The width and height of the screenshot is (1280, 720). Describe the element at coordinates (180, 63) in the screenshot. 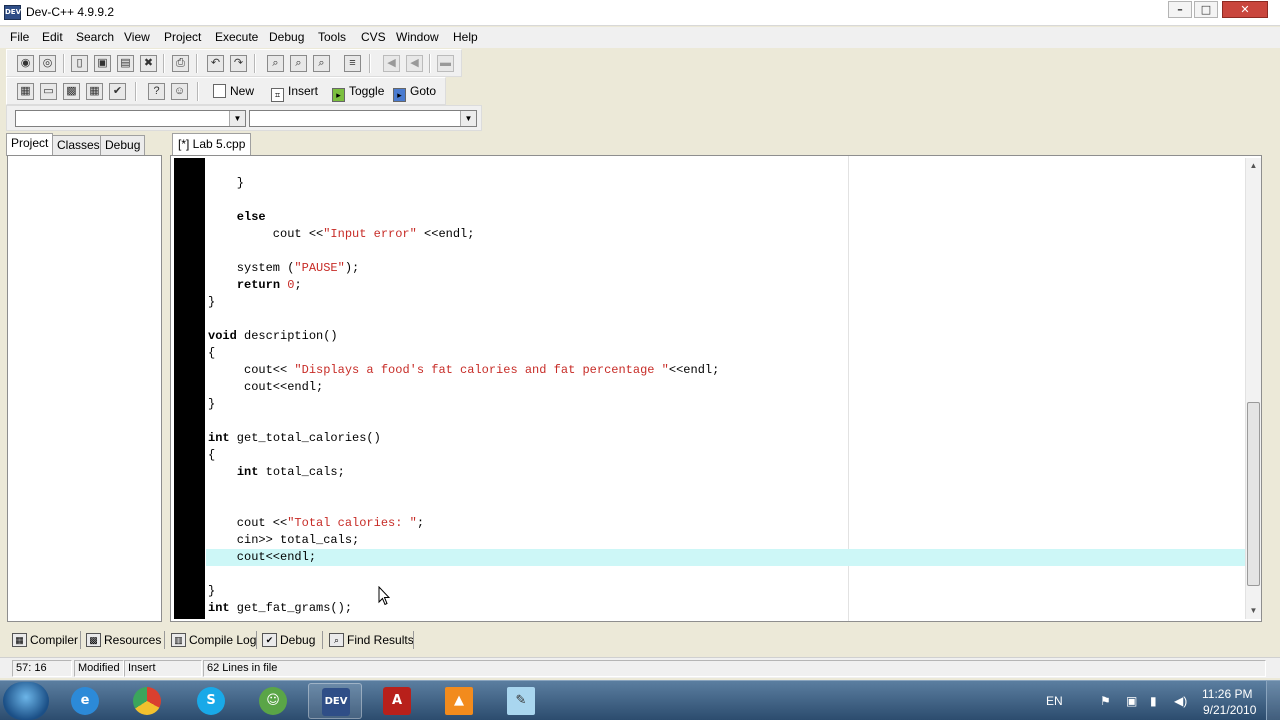

I see `print-button: ⎙` at that location.